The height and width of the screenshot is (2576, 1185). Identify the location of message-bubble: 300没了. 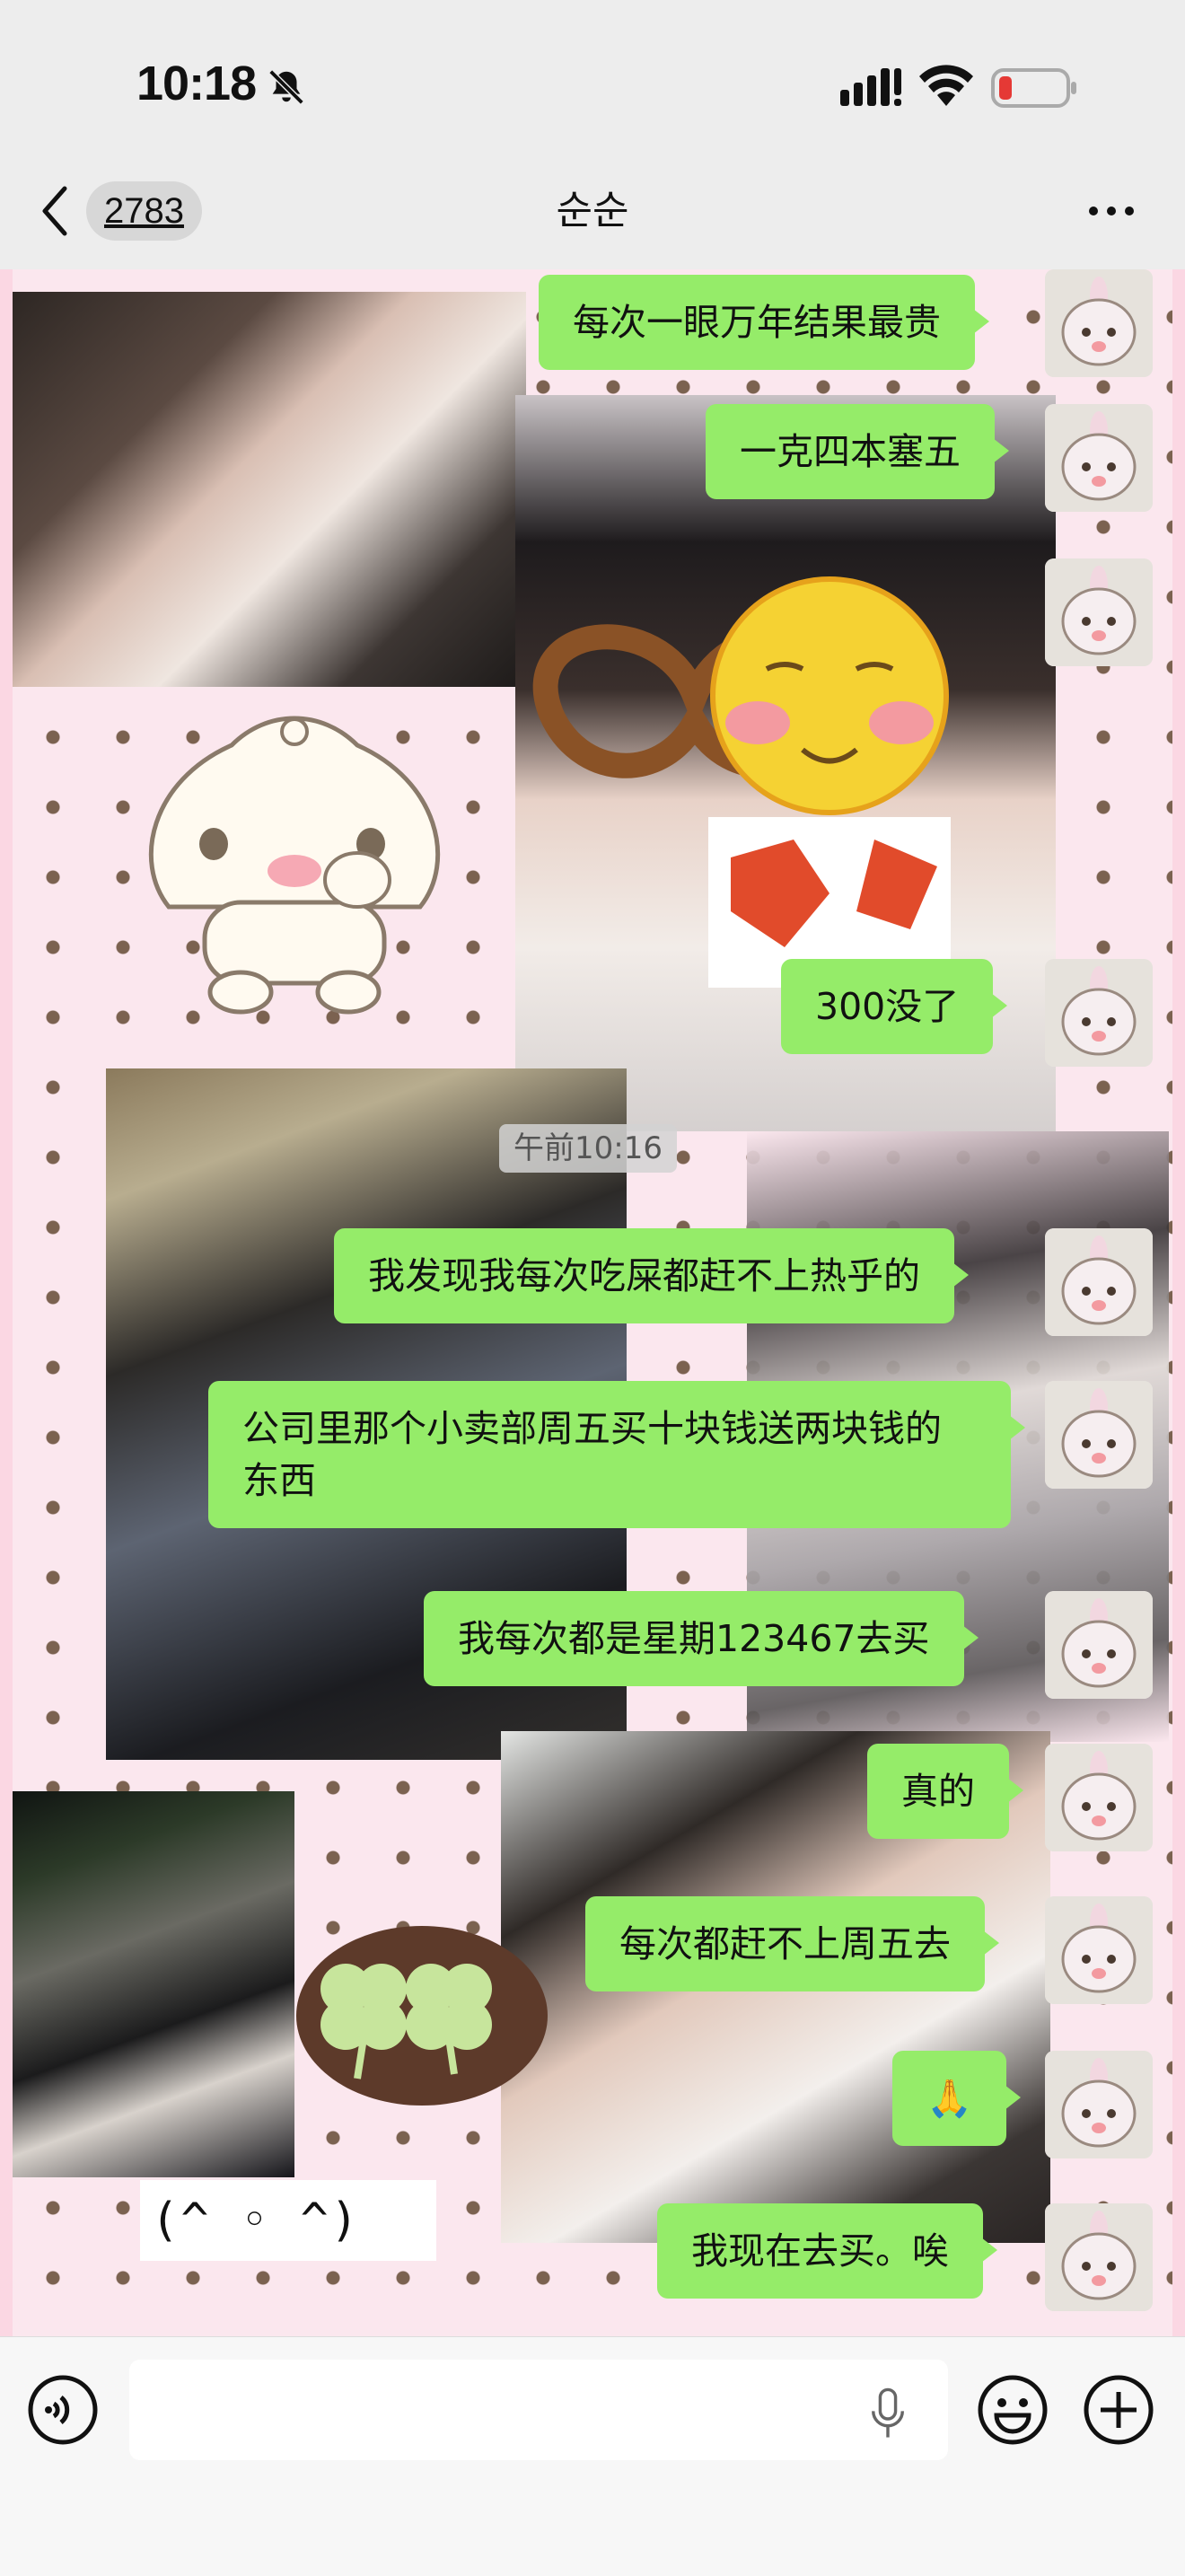
(894, 1006).